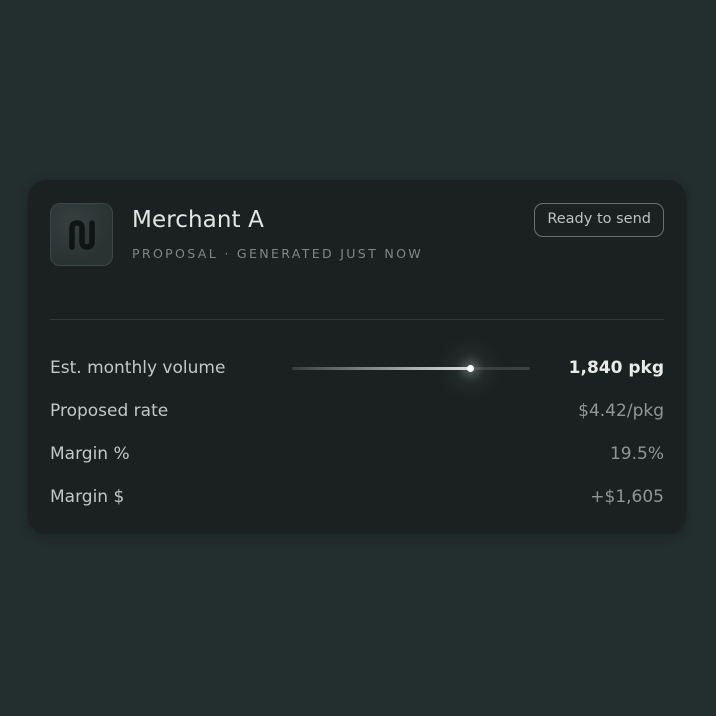 This screenshot has width=716, height=716. I want to click on divider, so click(357, 319).